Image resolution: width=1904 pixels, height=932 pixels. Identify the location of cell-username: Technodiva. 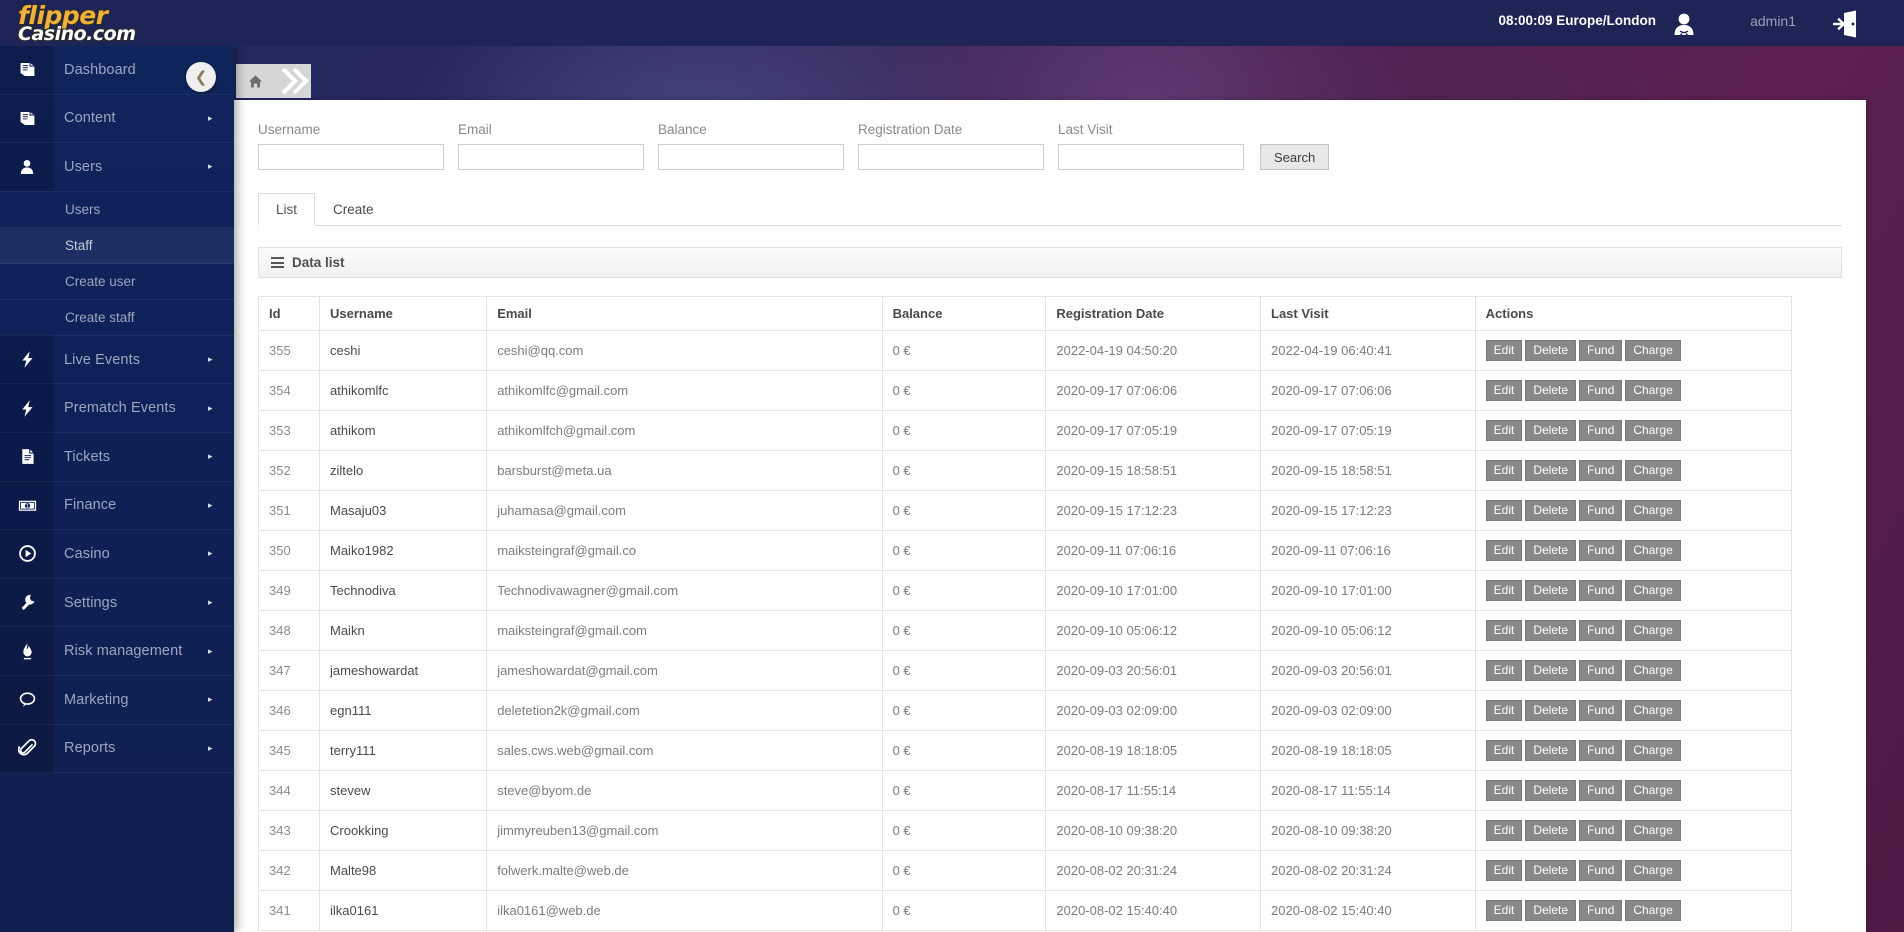
(403, 590).